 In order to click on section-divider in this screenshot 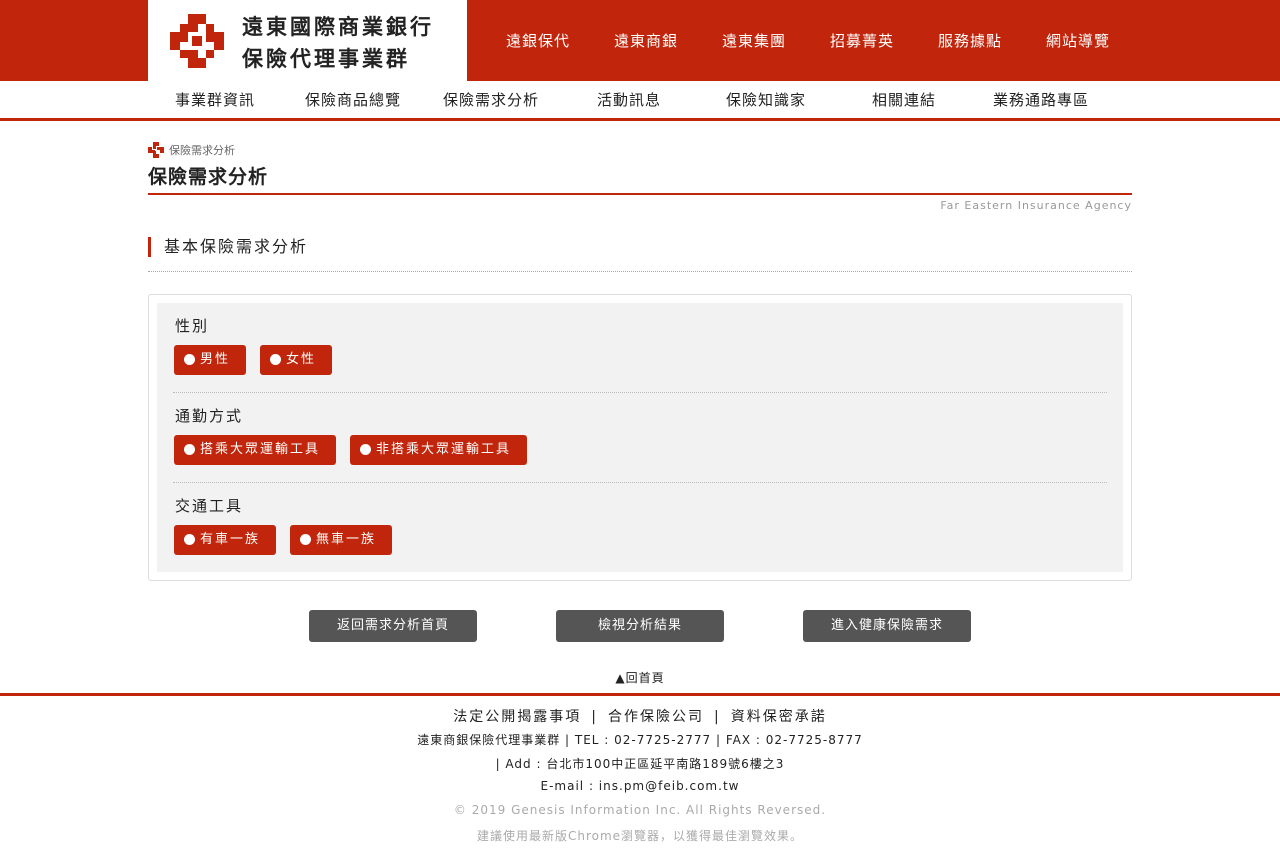, I will do `click(640, 271)`.